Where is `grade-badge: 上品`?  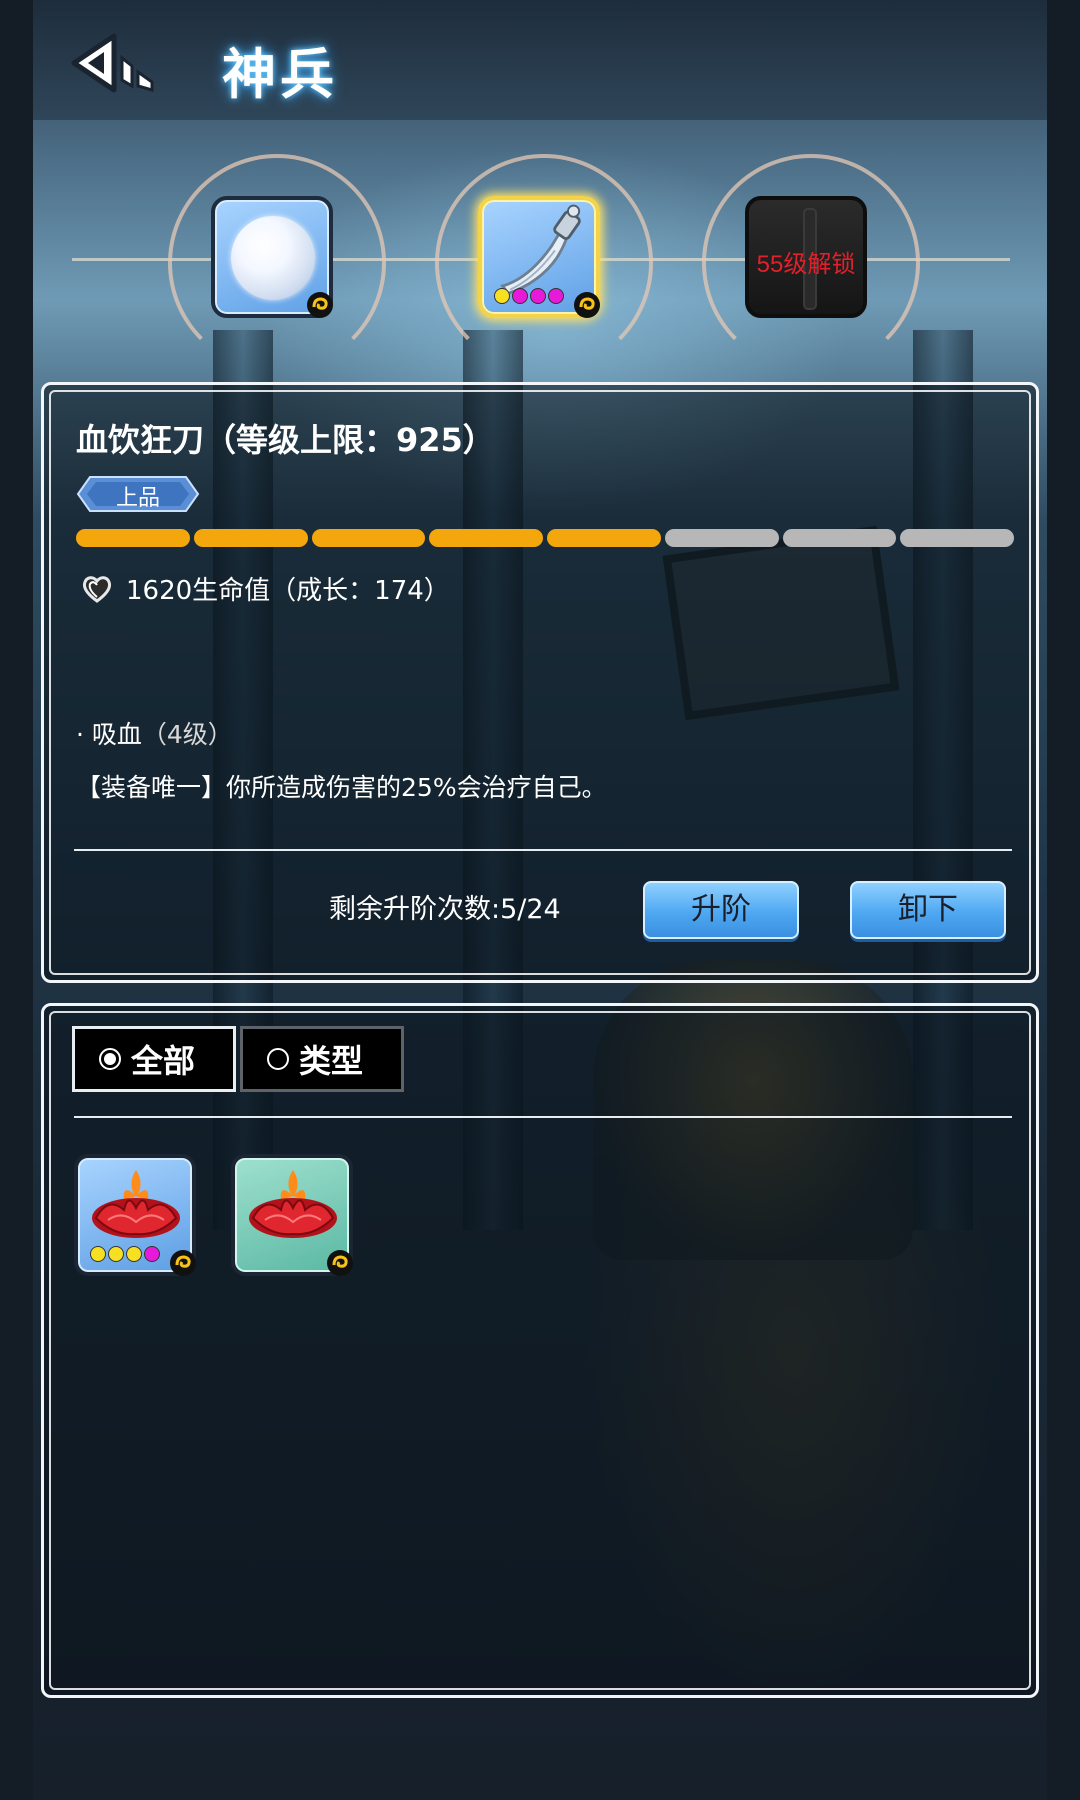
grade-badge: 上品 is located at coordinates (138, 494).